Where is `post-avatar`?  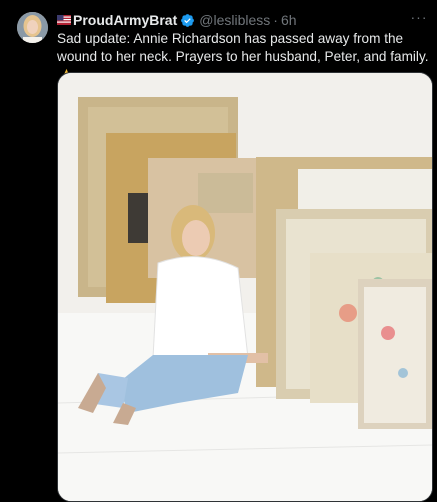 post-avatar is located at coordinates (32, 27).